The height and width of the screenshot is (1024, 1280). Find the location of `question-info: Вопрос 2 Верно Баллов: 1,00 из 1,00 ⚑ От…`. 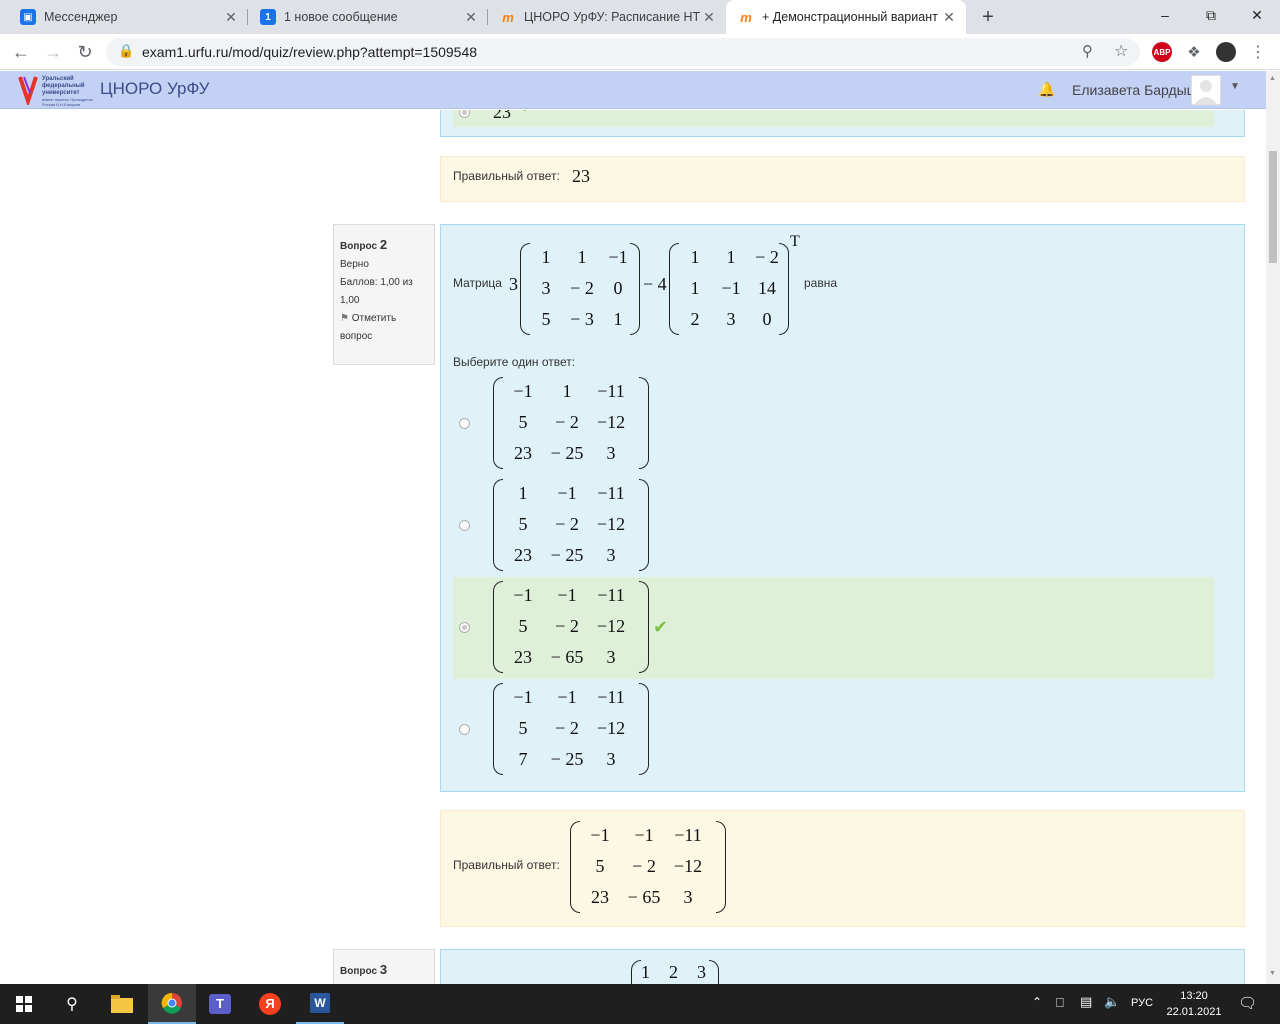

question-info: Вопрос 2 Верно Баллов: 1,00 из 1,00 ⚑ От… is located at coordinates (384, 294).